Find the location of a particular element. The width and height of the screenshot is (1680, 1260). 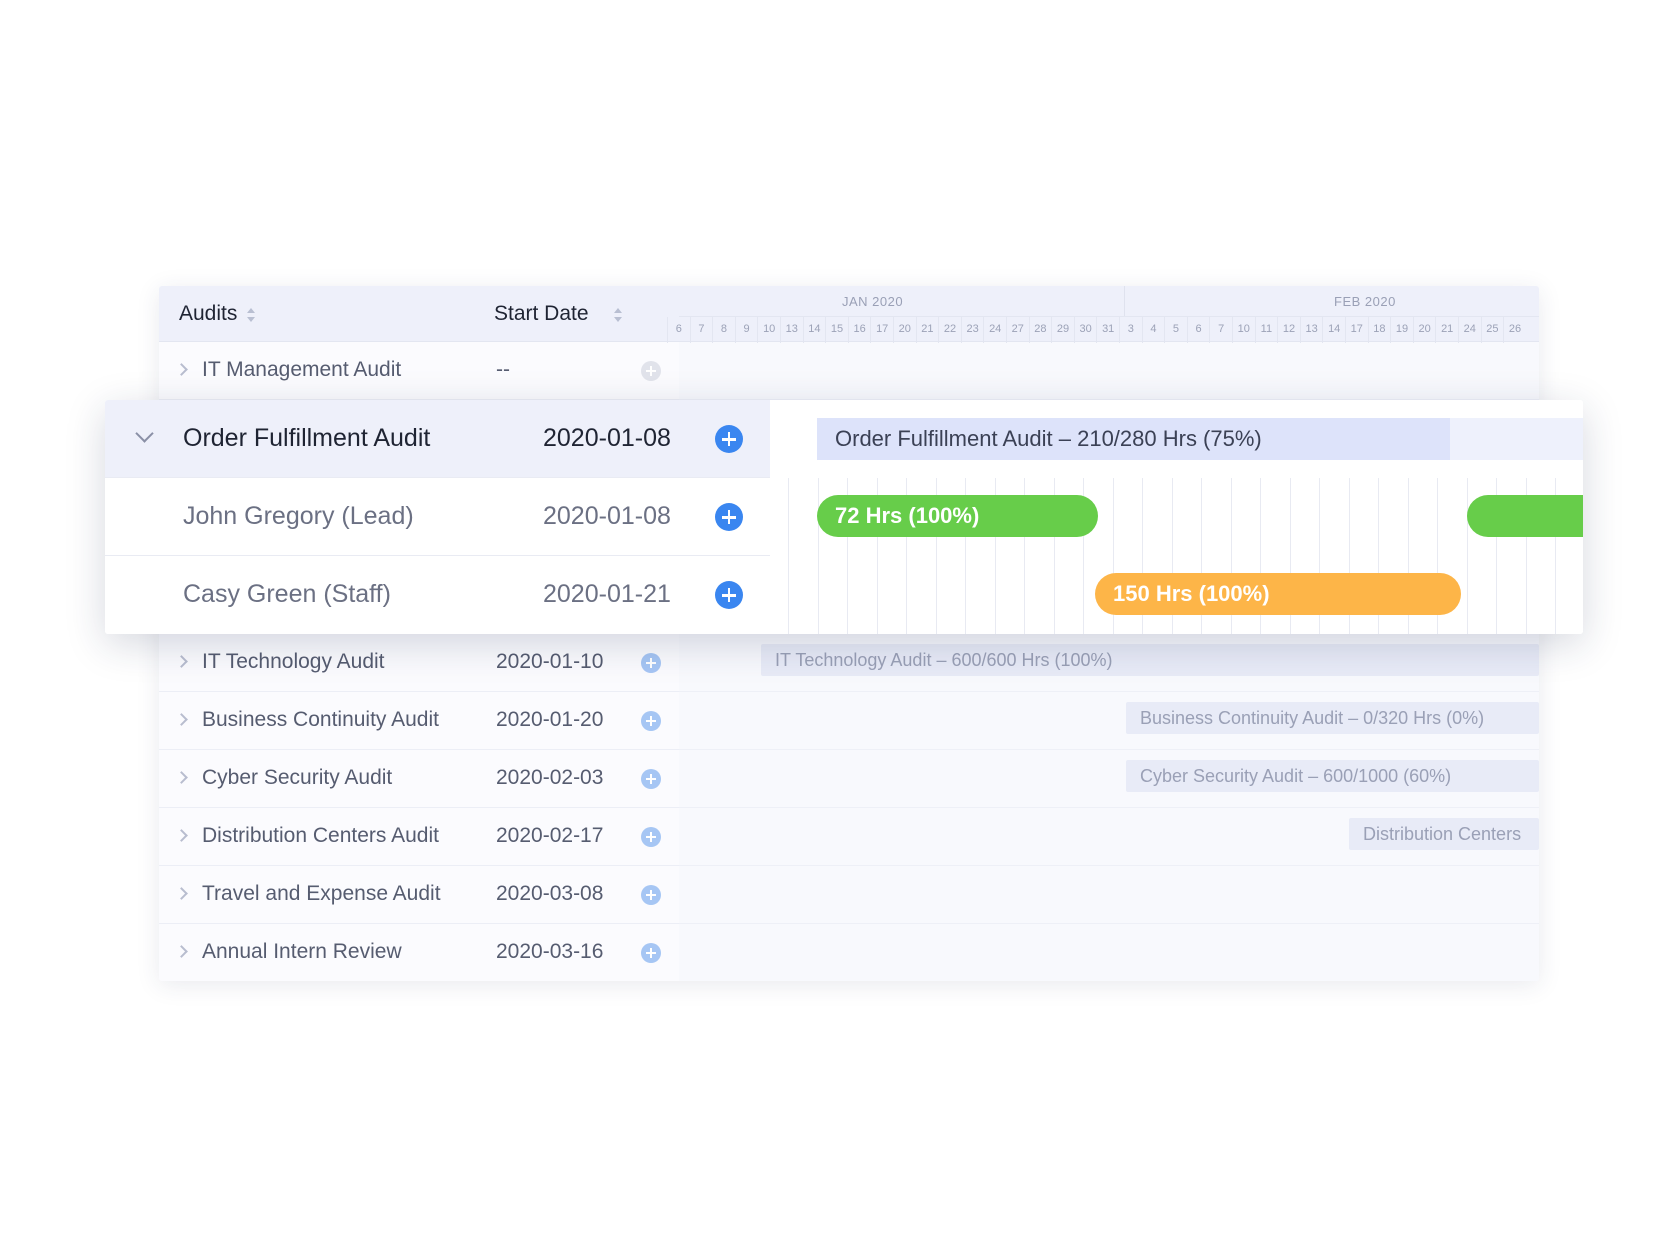

table-row: Business Continuity Audit 2020-01-20 is located at coordinates (419, 721).